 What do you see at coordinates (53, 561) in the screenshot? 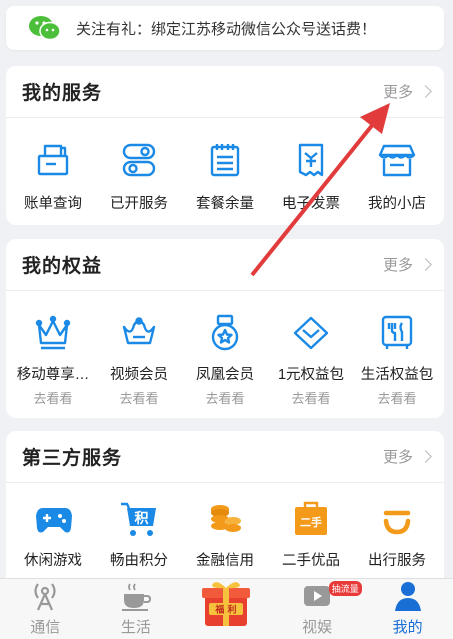
I see `third-party-label: 休闲游戏` at bounding box center [53, 561].